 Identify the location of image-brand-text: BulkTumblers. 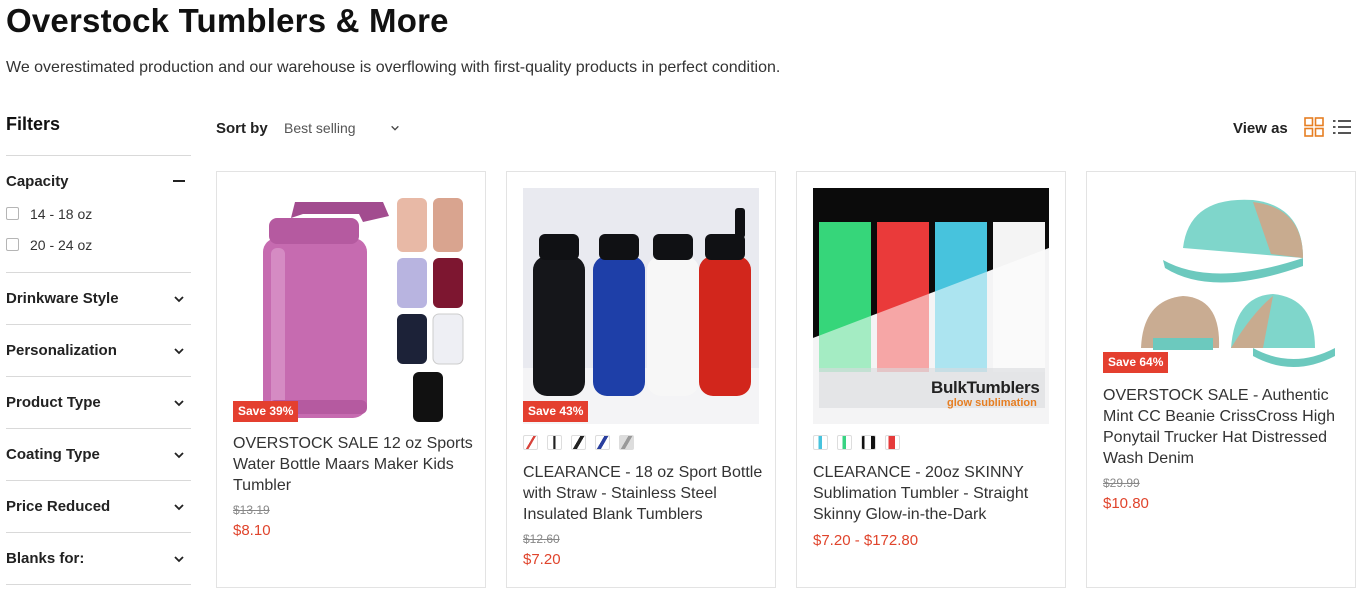
(985, 387).